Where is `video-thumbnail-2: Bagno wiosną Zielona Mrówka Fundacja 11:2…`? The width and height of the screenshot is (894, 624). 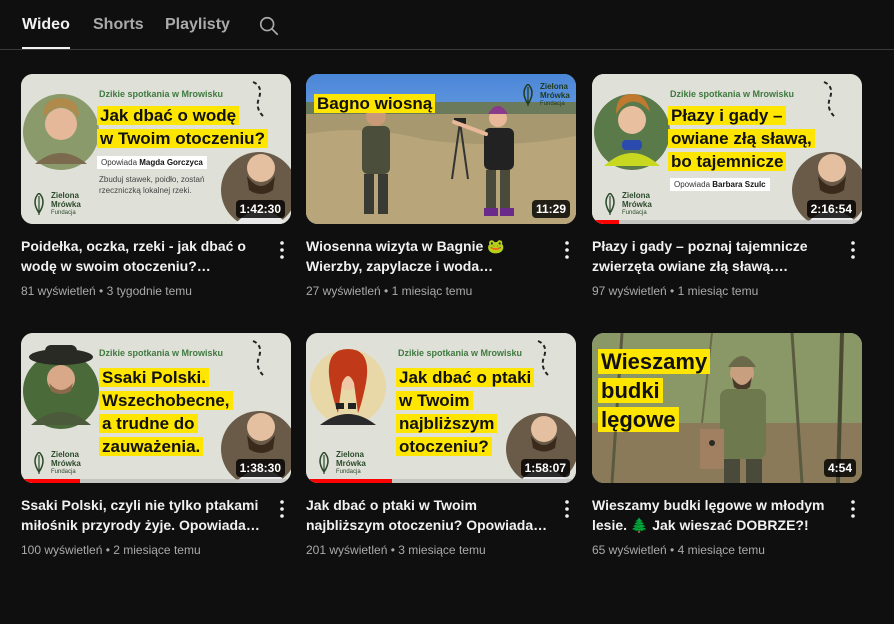
video-thumbnail-2: Bagno wiosną Zielona Mrówka Fundacja 11:2… is located at coordinates (441, 149).